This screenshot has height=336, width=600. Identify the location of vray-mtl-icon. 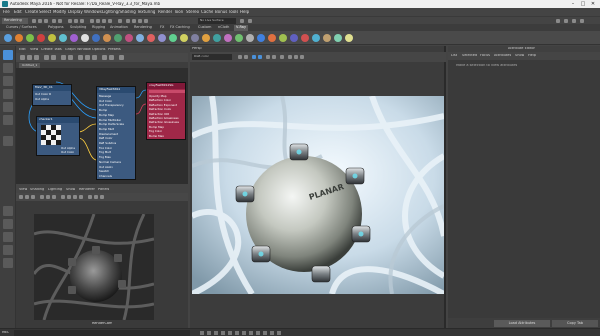
(41, 38).